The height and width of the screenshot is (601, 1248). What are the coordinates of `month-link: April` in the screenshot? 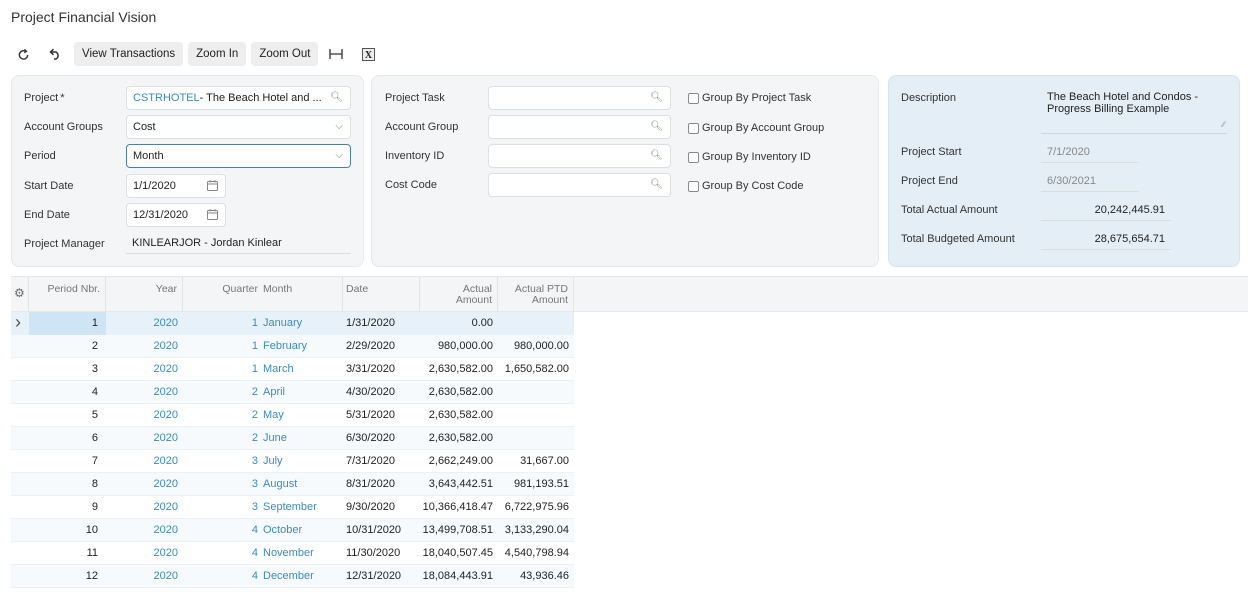 It's located at (301, 392).